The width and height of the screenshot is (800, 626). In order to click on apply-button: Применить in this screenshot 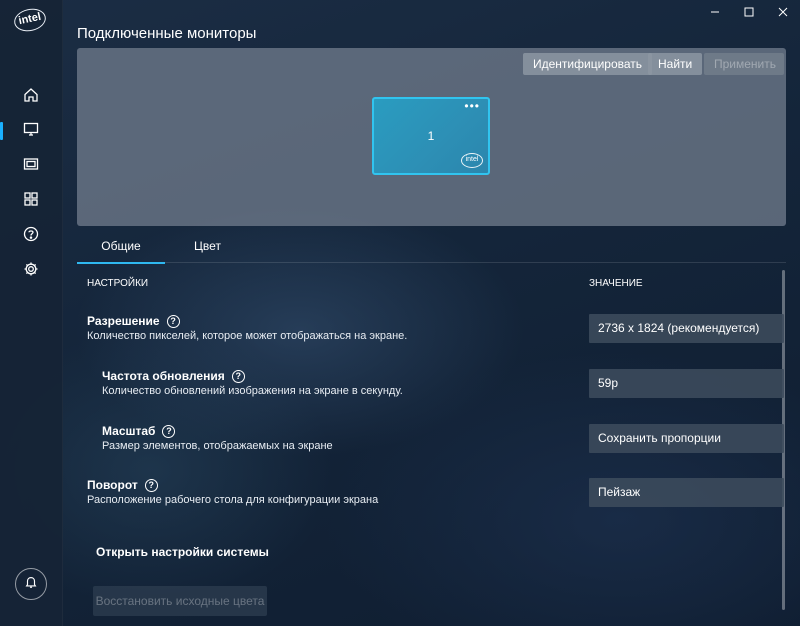, I will do `click(744, 64)`.